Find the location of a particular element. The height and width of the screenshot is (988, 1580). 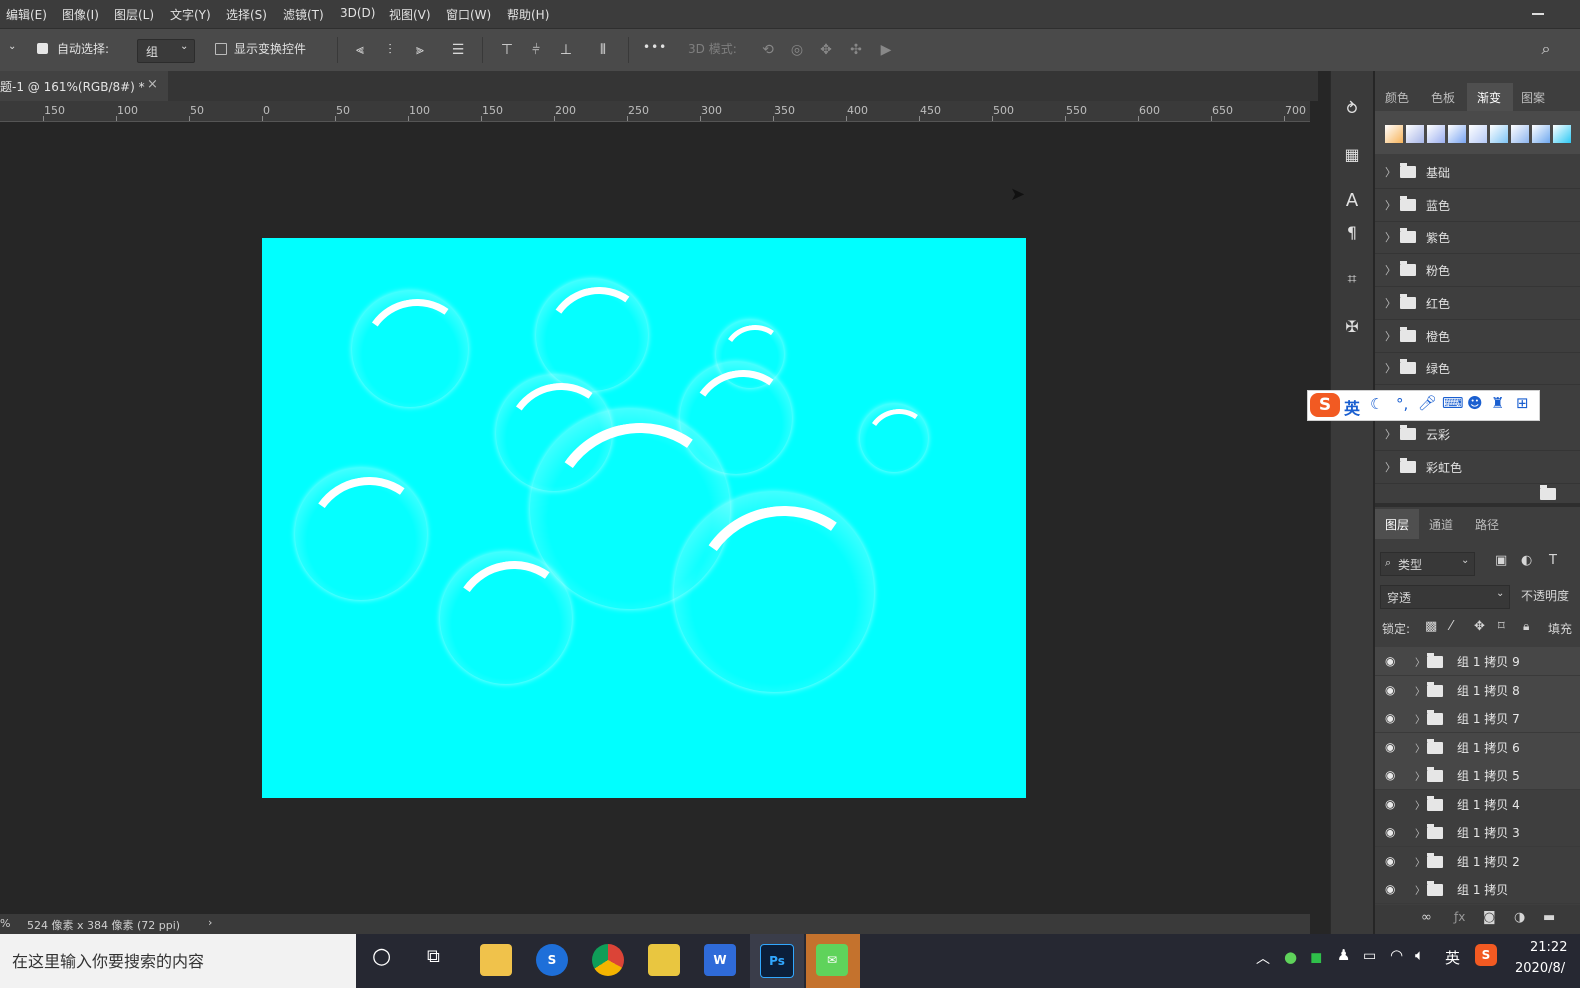

menu-select: 选择(S) is located at coordinates (246, 14).